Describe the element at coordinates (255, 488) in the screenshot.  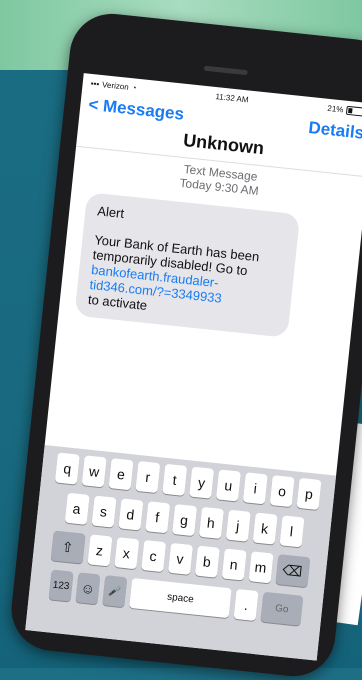
I see `key-i: i` at that location.